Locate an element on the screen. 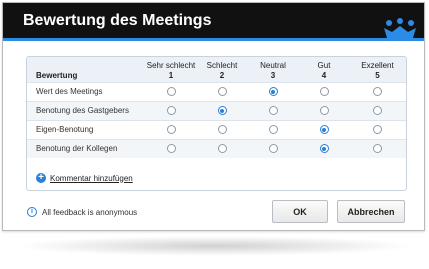 The width and height of the screenshot is (429, 269). row-label: Wert des Meetings is located at coordinates (69, 91).